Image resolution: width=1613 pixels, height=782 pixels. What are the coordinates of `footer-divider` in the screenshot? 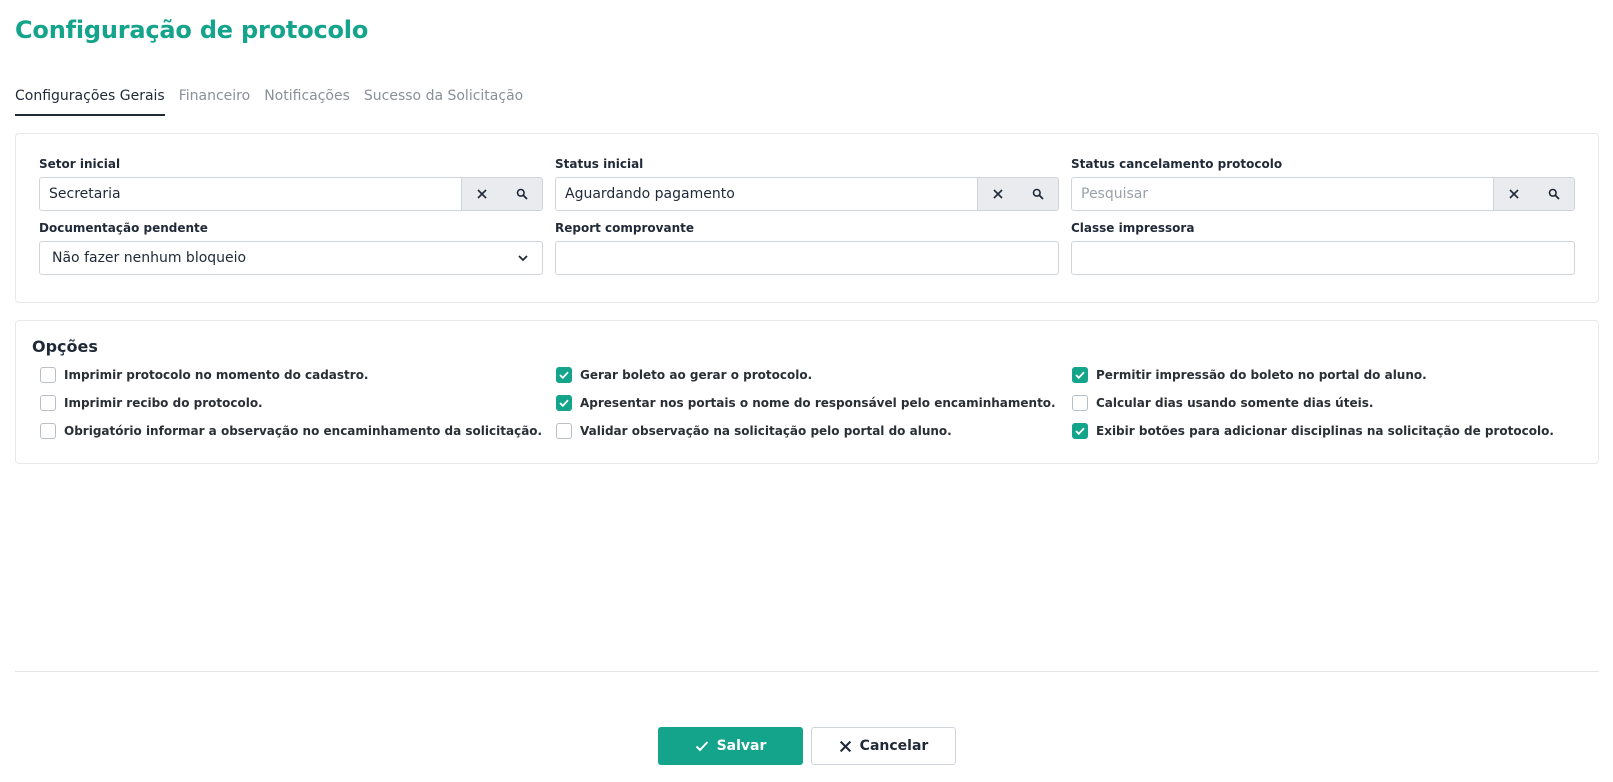 It's located at (807, 671).